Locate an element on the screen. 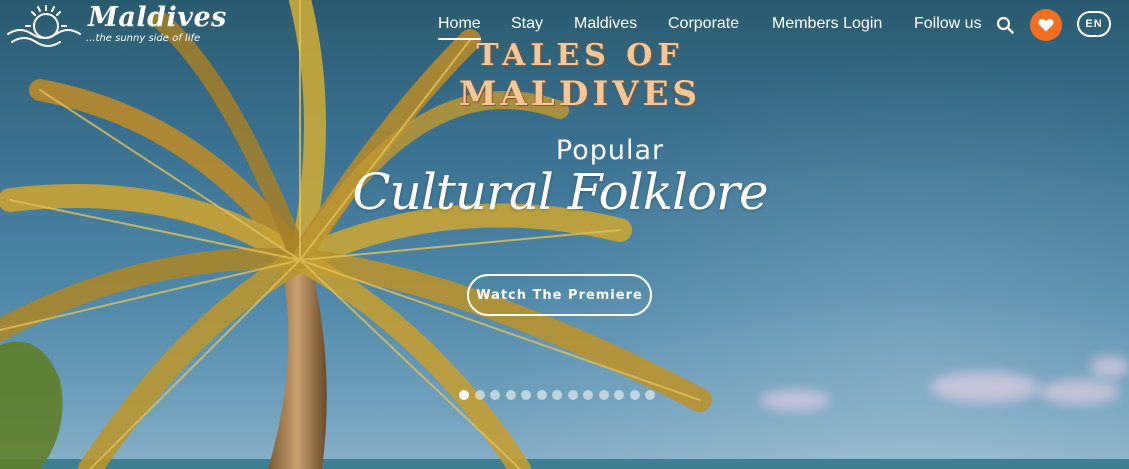 This screenshot has width=1129, height=469. brand-tagline: ...the sunny side of life is located at coordinates (143, 38).